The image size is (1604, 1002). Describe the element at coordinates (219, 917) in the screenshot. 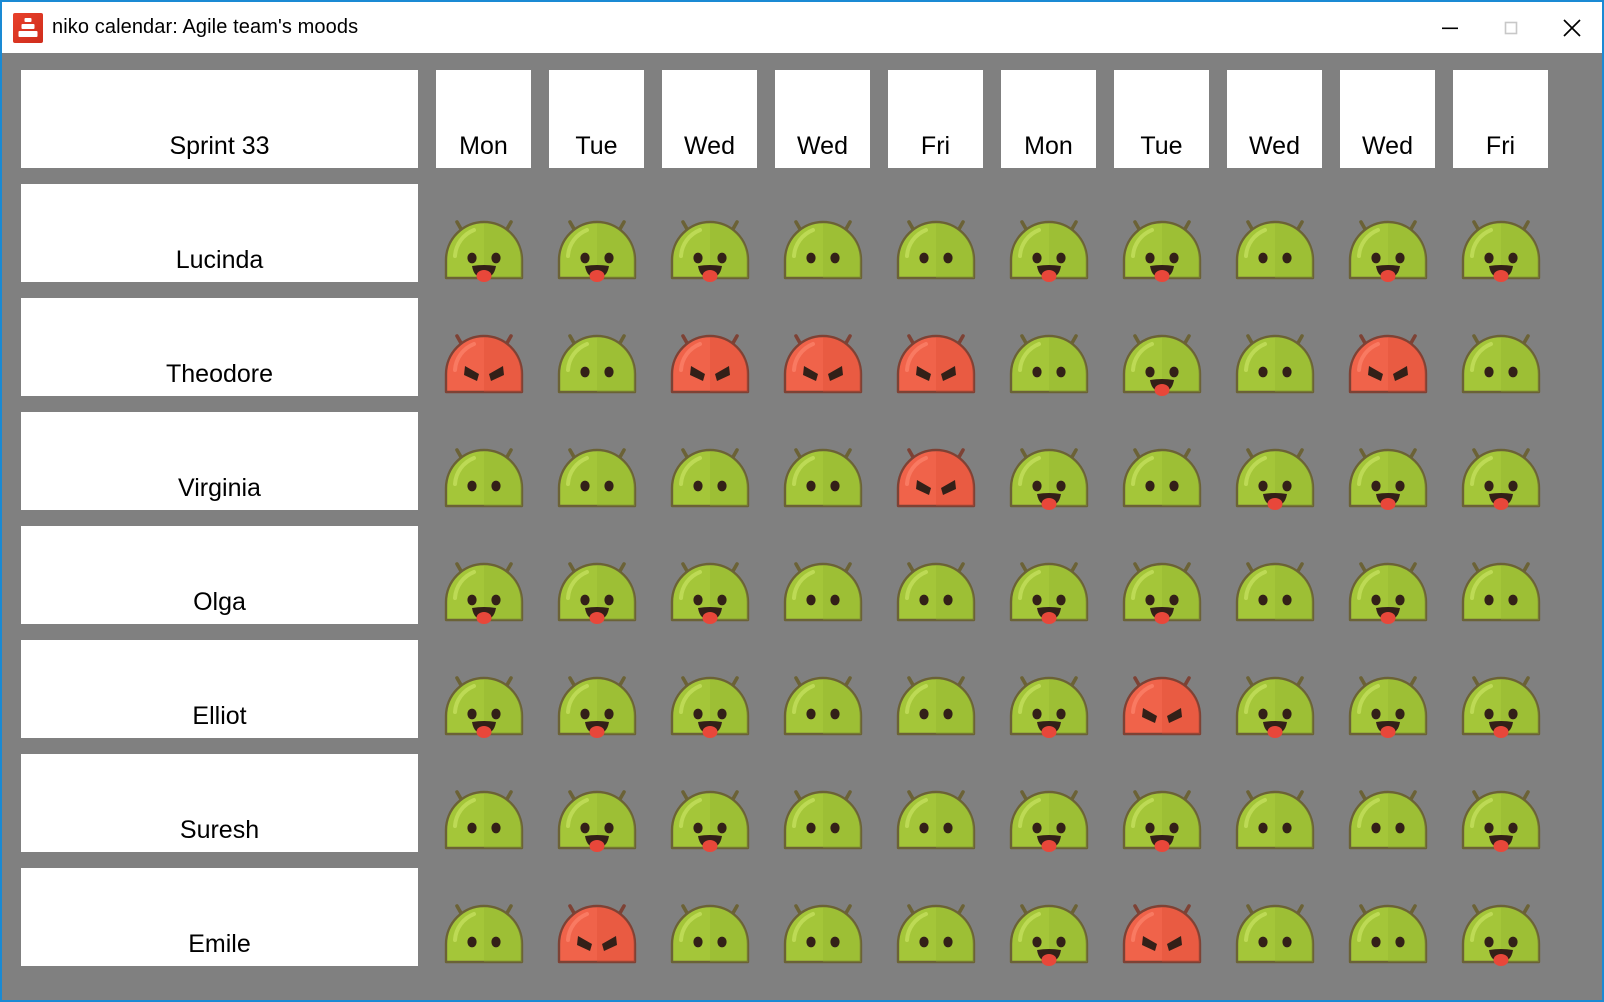

I see `person-name-cell: Emile` at that location.